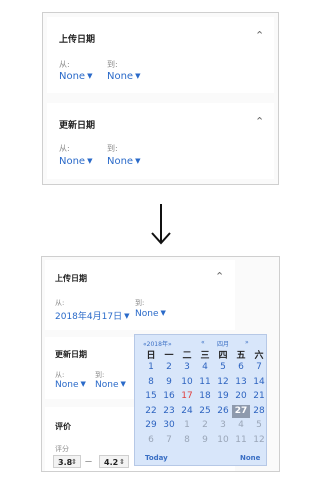  Describe the element at coordinates (205, 396) in the screenshot. I see `calendar-day: 18` at that location.